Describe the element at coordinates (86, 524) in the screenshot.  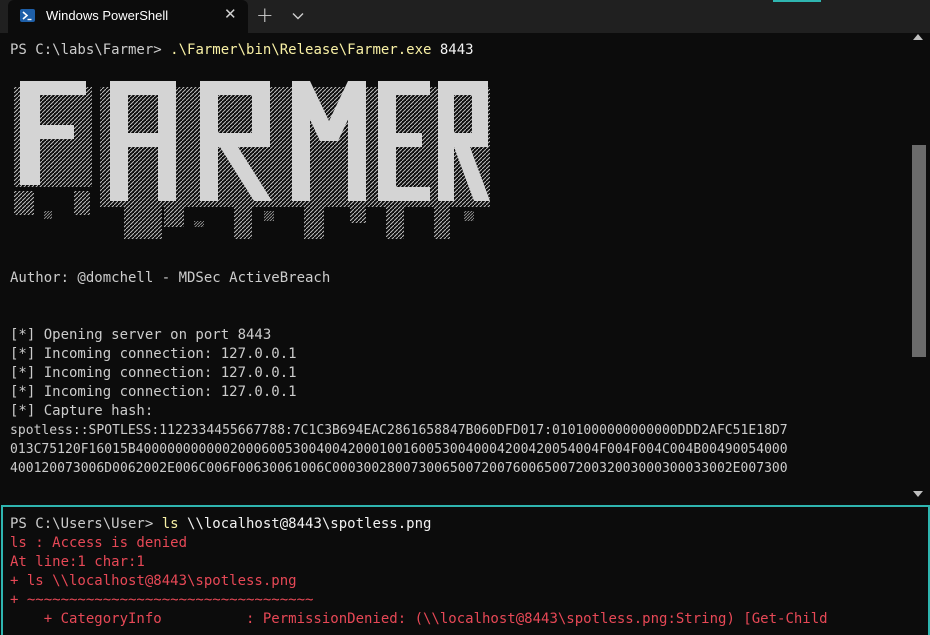
I see `prompt-text: PS C:\Users\User>` at that location.